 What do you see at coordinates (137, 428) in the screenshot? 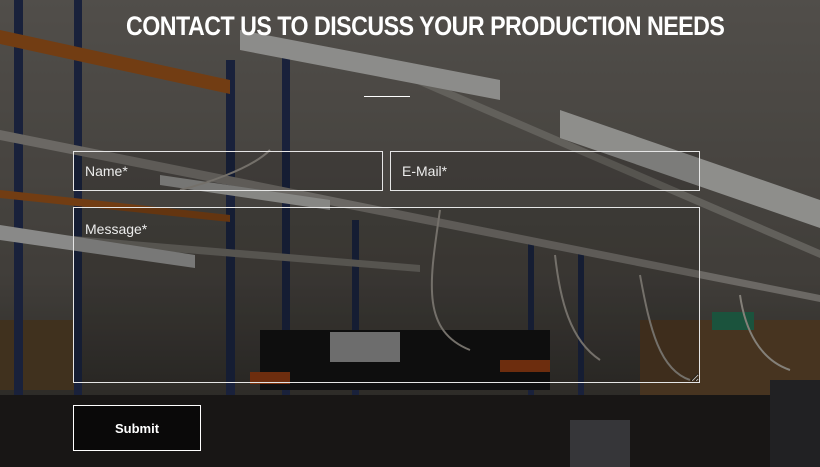
I see `submit-button: Submit` at bounding box center [137, 428].